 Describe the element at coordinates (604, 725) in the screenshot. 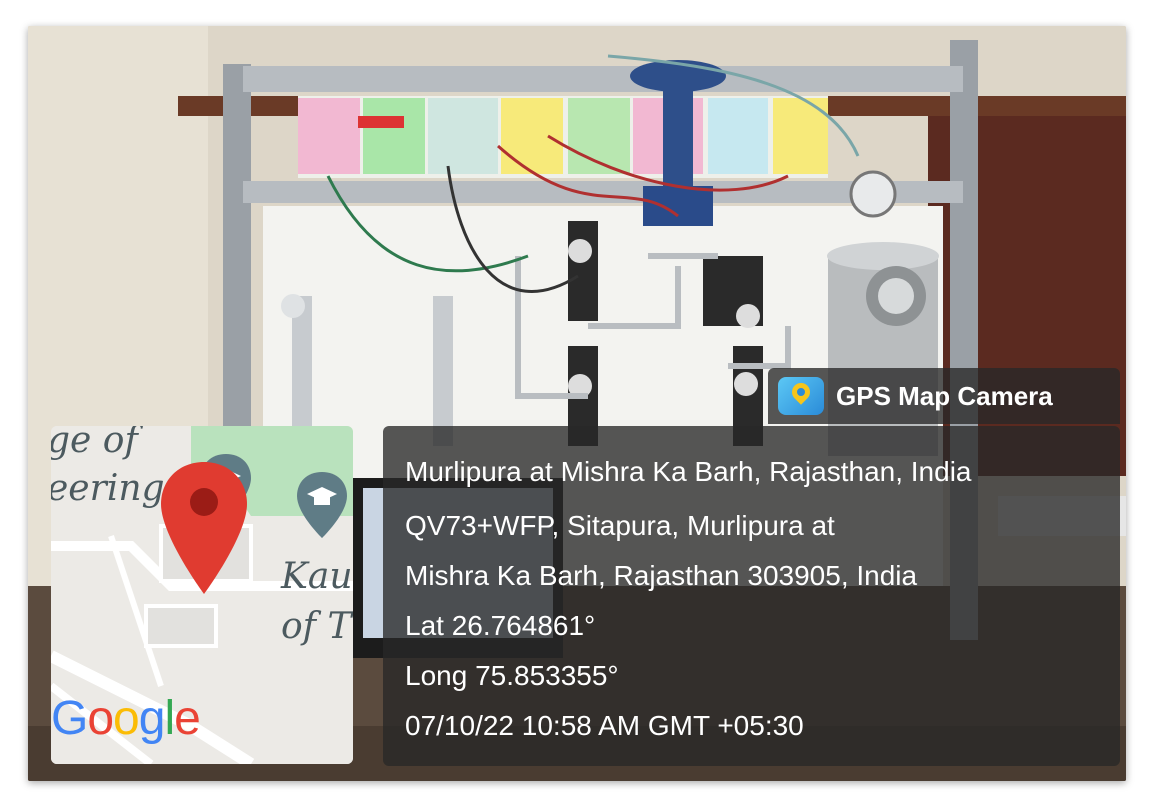

I see `timestamp-text: 07/10/22 10:58 AM GMT +05:30` at that location.